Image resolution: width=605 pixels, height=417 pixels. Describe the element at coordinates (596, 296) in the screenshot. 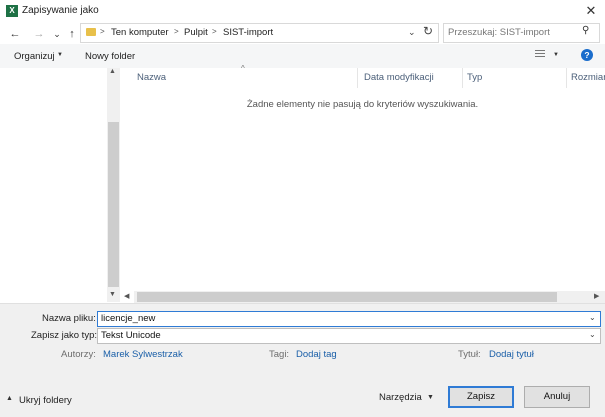

I see `scroll-right-icon: ▶` at that location.